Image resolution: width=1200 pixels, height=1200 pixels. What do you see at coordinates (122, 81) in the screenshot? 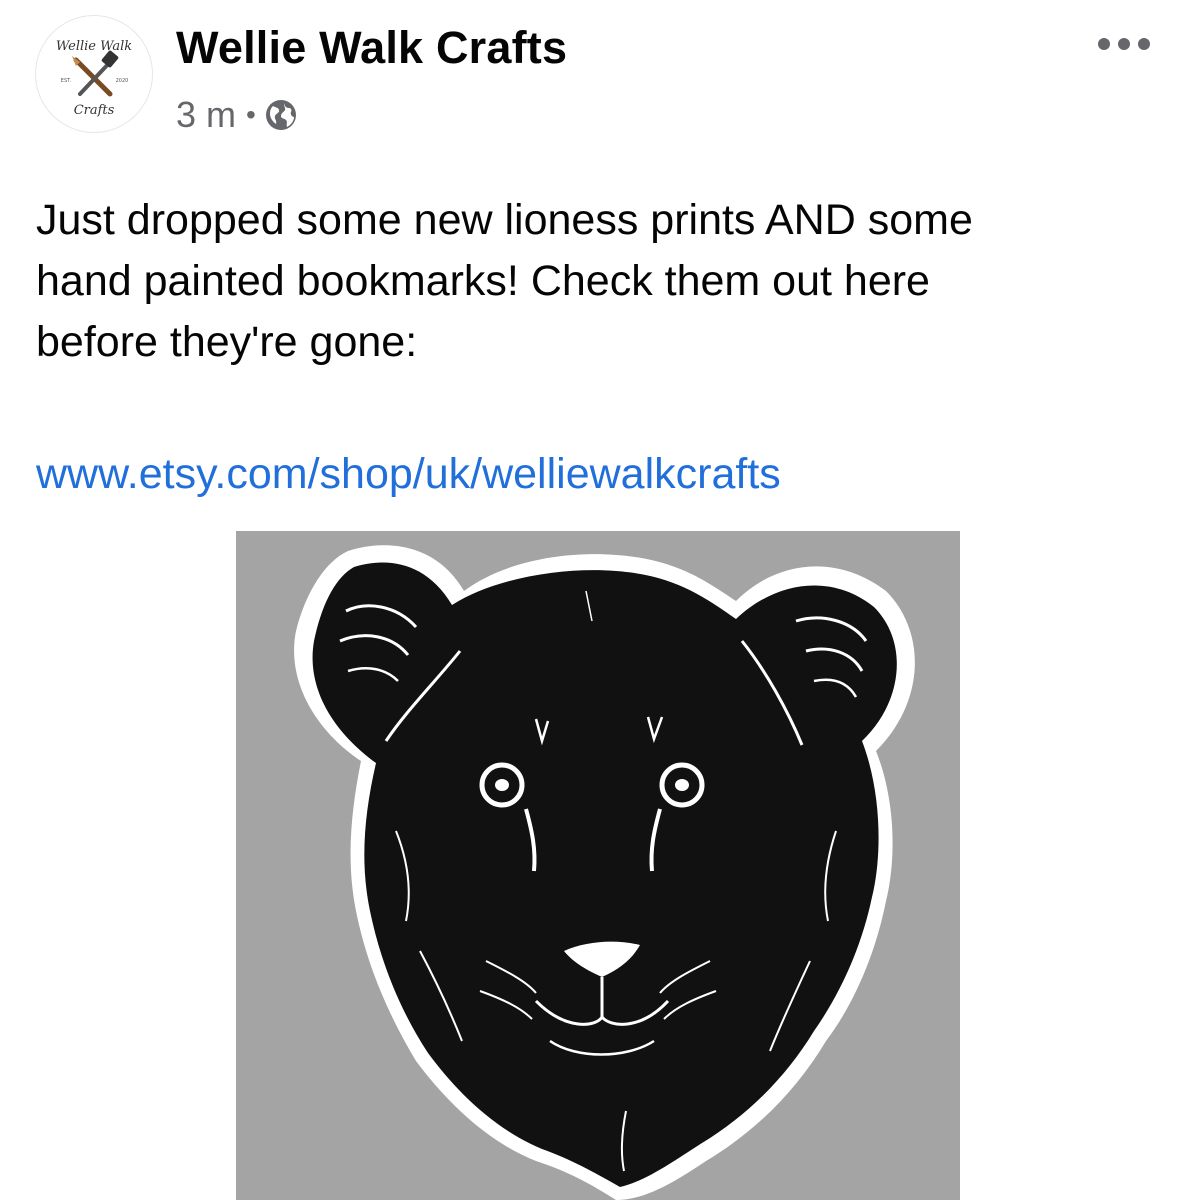
I see `logo-year: 2020` at bounding box center [122, 81].